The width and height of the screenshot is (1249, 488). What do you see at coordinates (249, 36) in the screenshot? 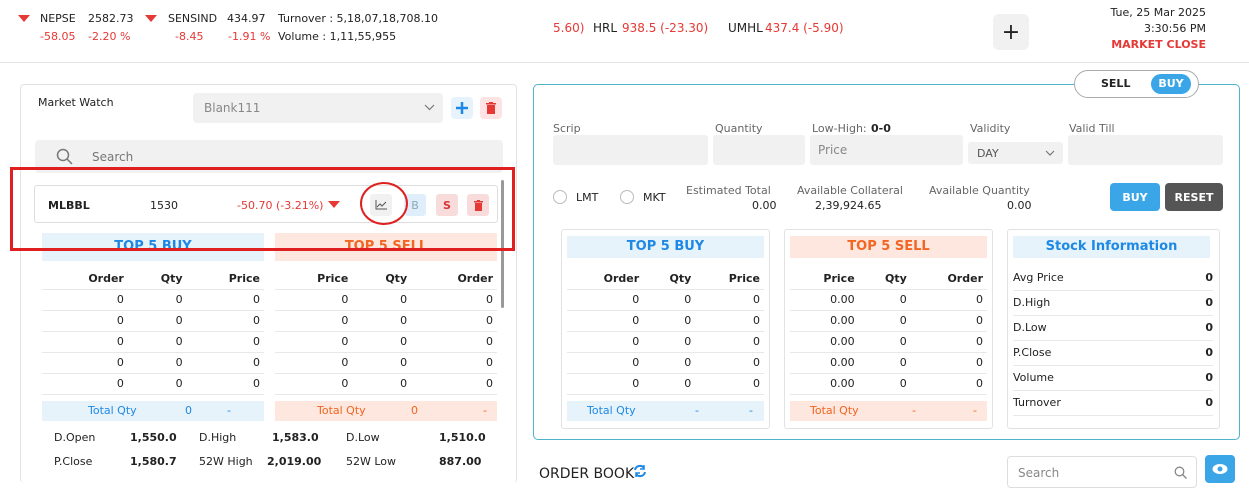
I see `sensind-pct: -1.91 %` at bounding box center [249, 36].